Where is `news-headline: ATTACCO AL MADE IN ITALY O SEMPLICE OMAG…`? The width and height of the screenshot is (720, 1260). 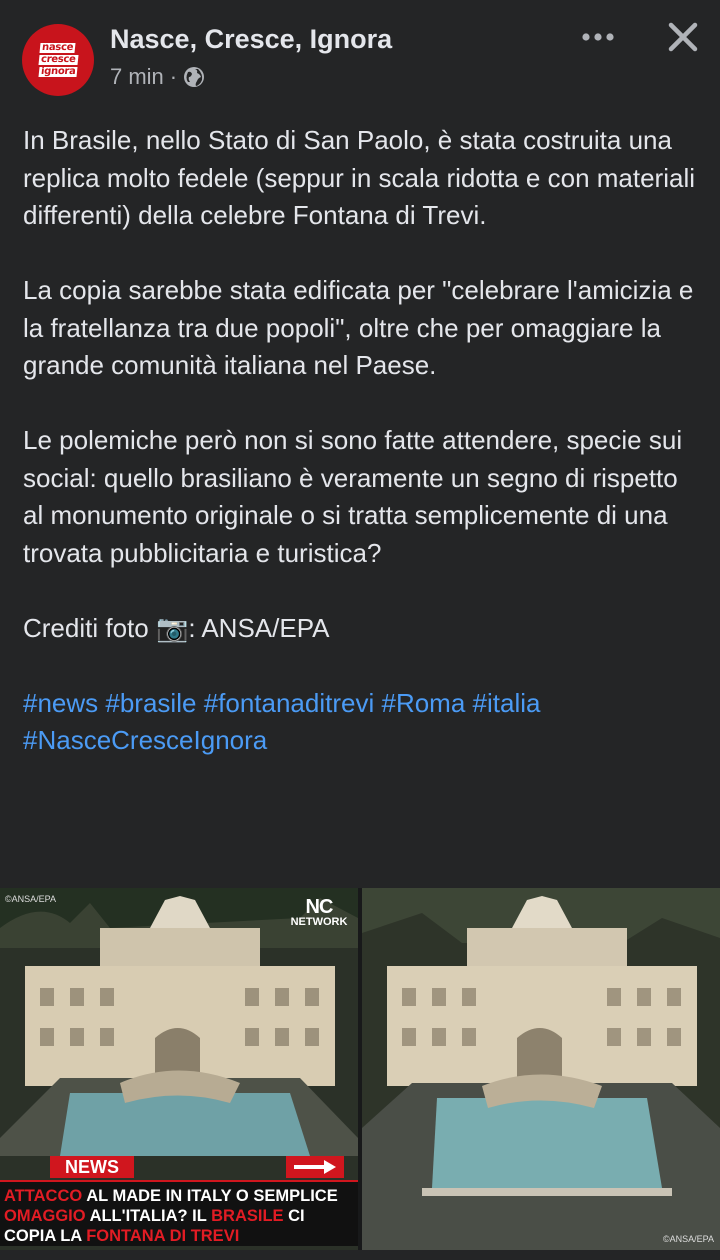 news-headline: ATTACCO AL MADE IN ITALY O SEMPLICE OMAG… is located at coordinates (179, 1213).